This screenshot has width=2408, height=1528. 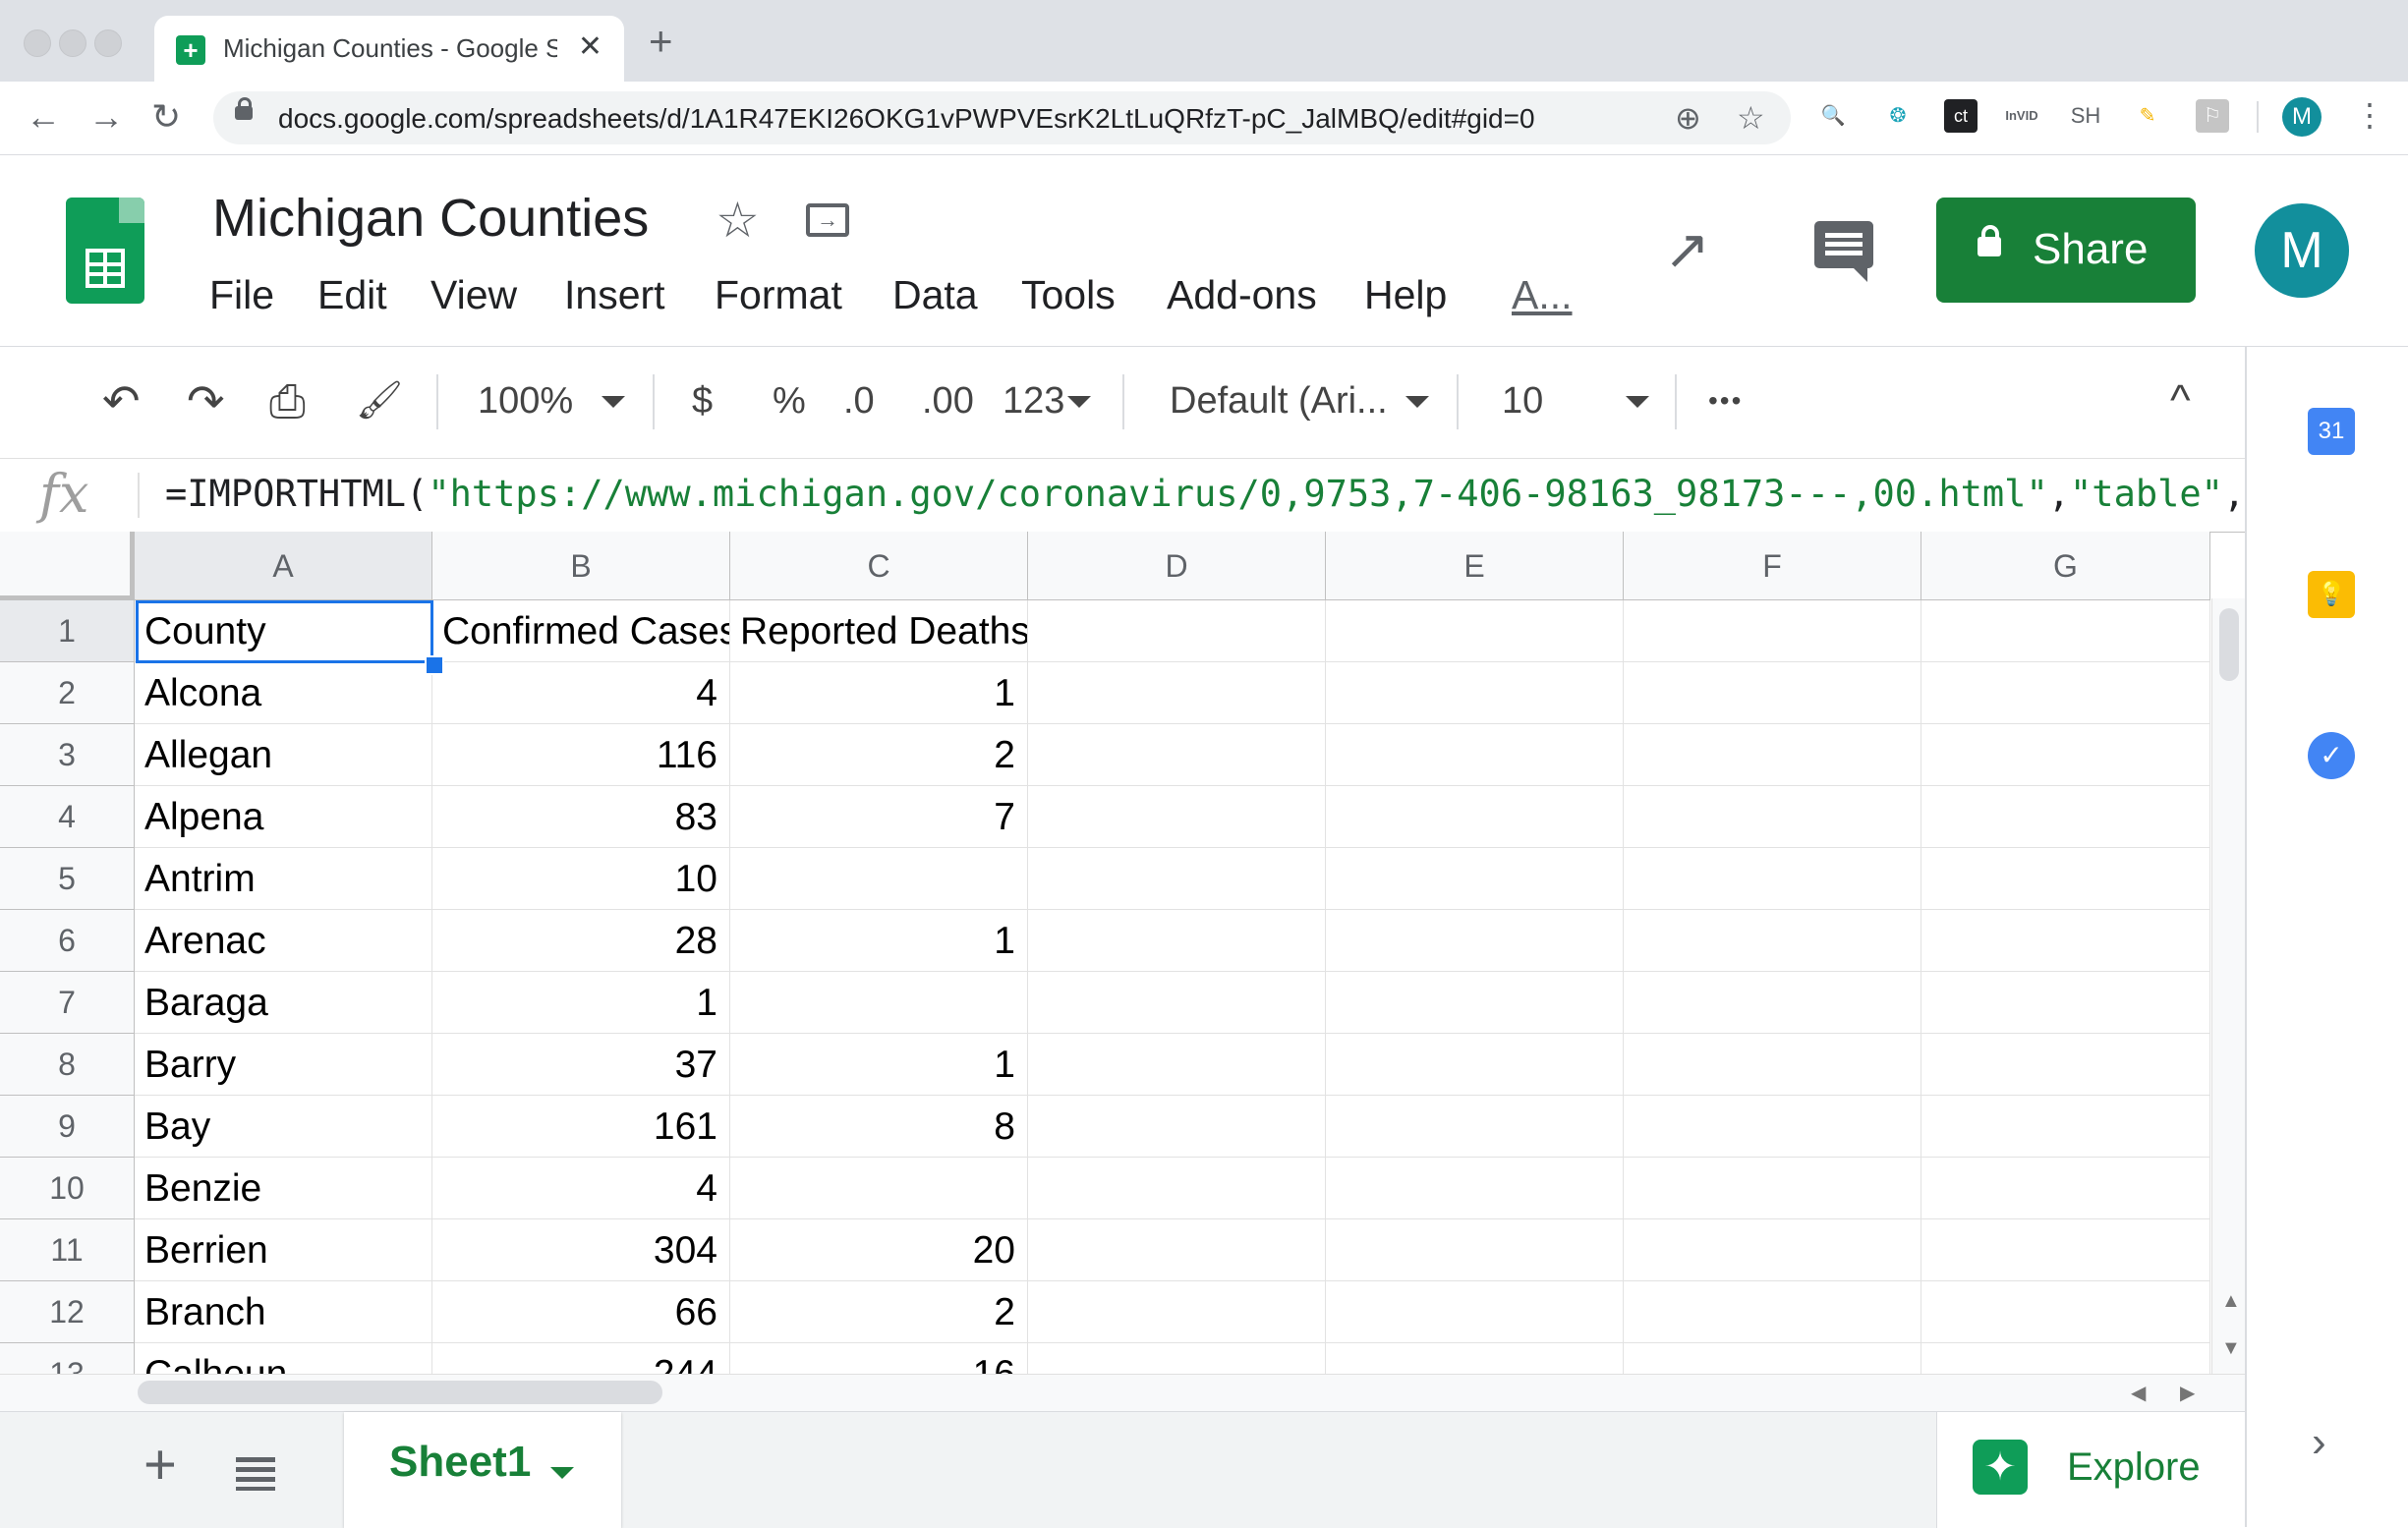 I want to click on cell-g1, so click(x=2065, y=631).